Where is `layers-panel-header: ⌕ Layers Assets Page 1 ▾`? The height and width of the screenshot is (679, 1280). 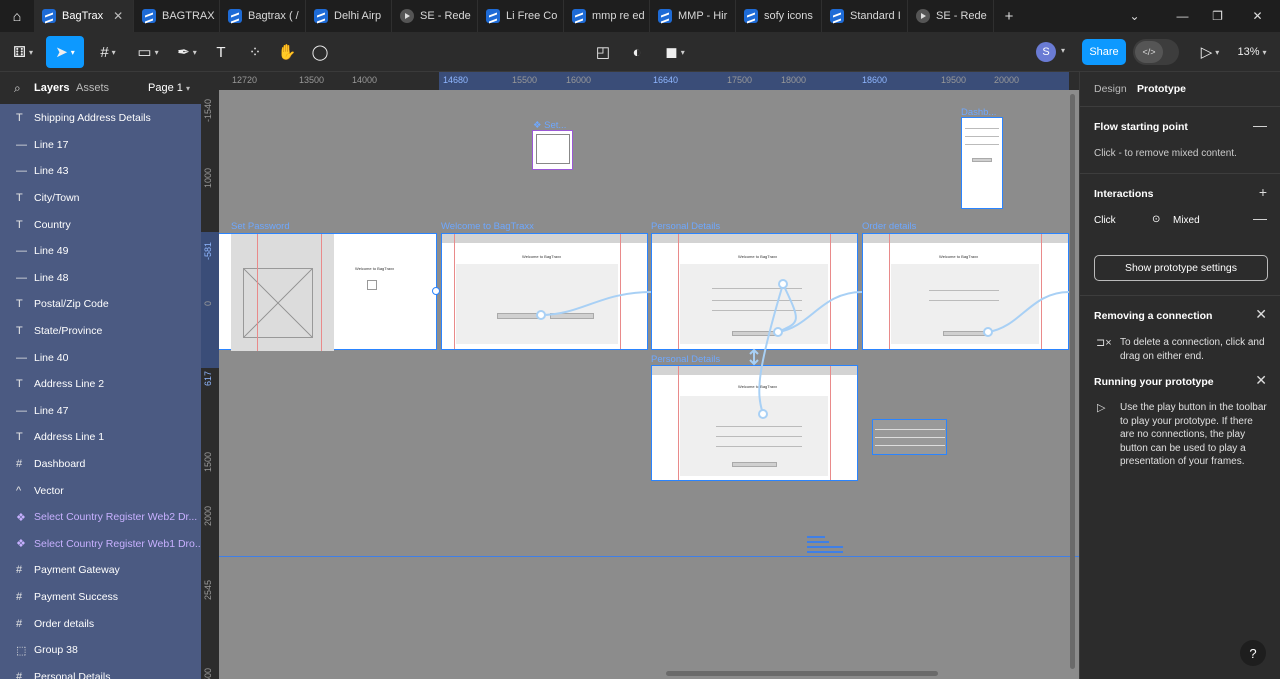
layers-panel-header: ⌕ Layers Assets Page 1 ▾ is located at coordinates (100, 88).